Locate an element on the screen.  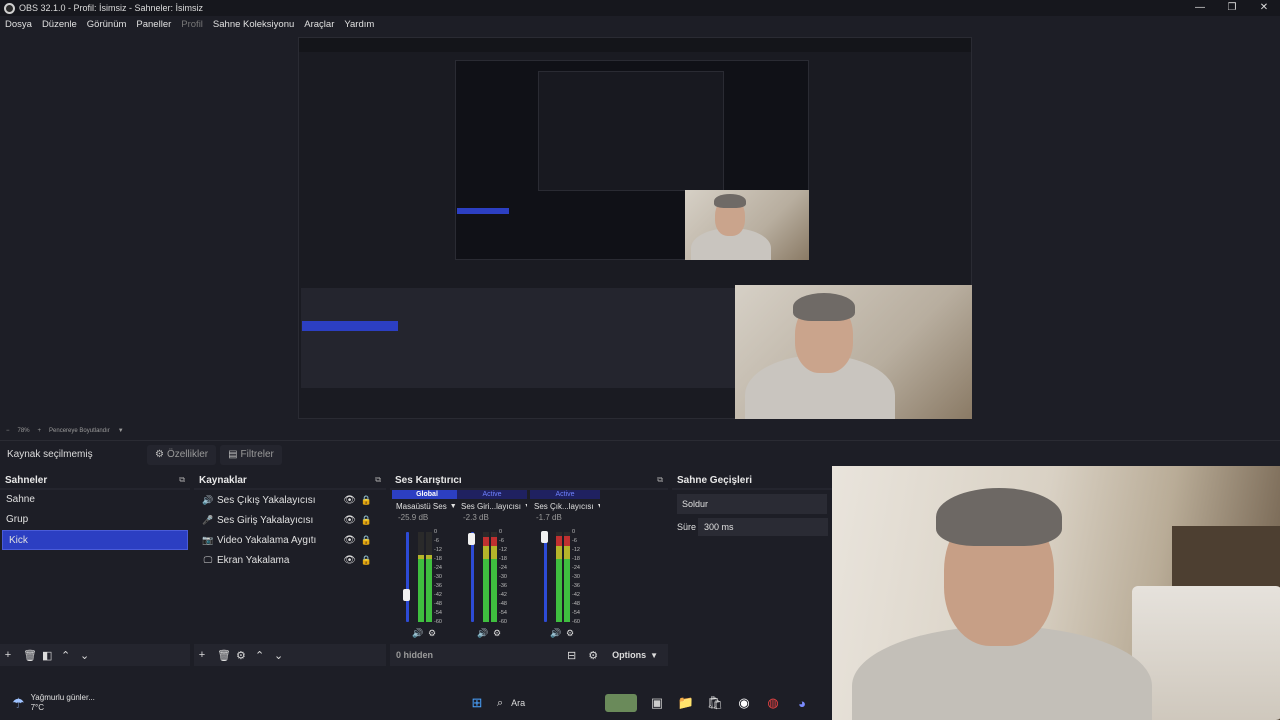
mixer-layout-icon: ⊟ is located at coordinates (571, 655).